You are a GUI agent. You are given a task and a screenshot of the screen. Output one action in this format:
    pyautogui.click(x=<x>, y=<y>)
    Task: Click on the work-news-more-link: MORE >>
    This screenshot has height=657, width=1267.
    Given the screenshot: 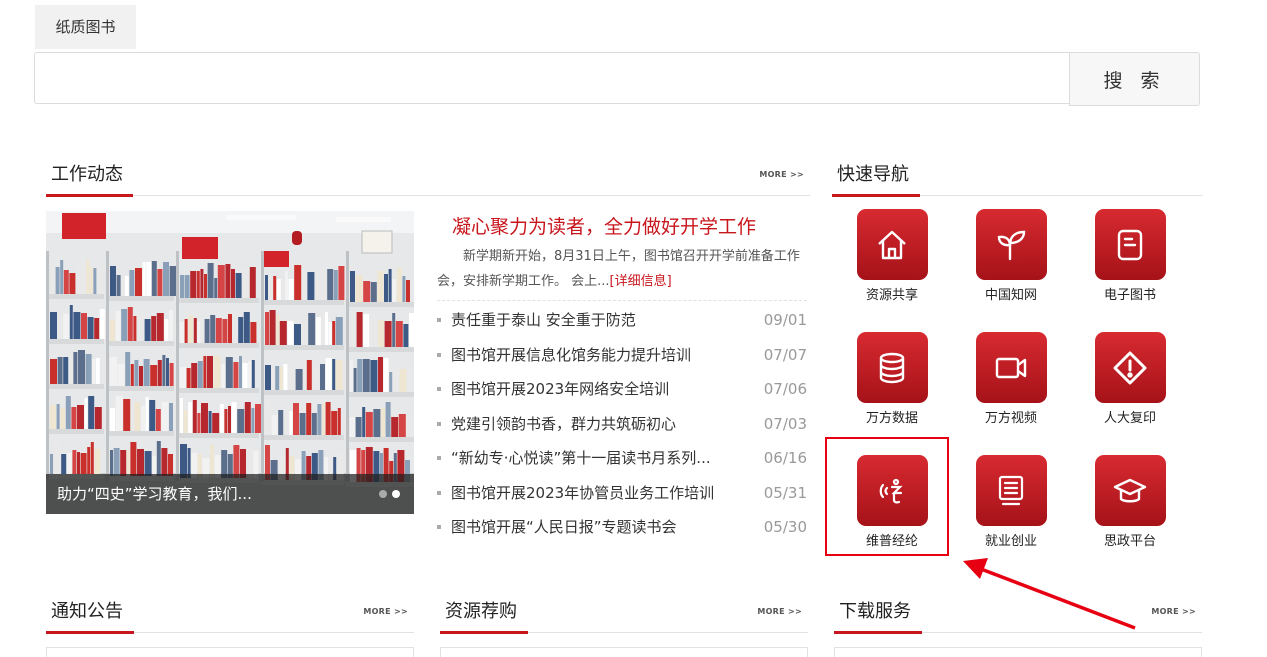 What is the action you would take?
    pyautogui.click(x=781, y=174)
    